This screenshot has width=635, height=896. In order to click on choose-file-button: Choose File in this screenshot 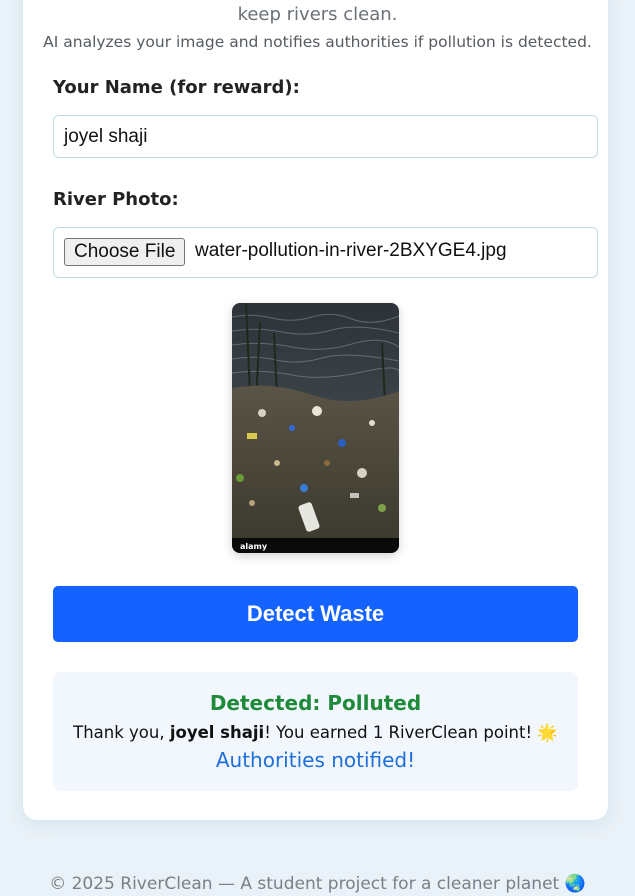, I will do `click(125, 252)`.